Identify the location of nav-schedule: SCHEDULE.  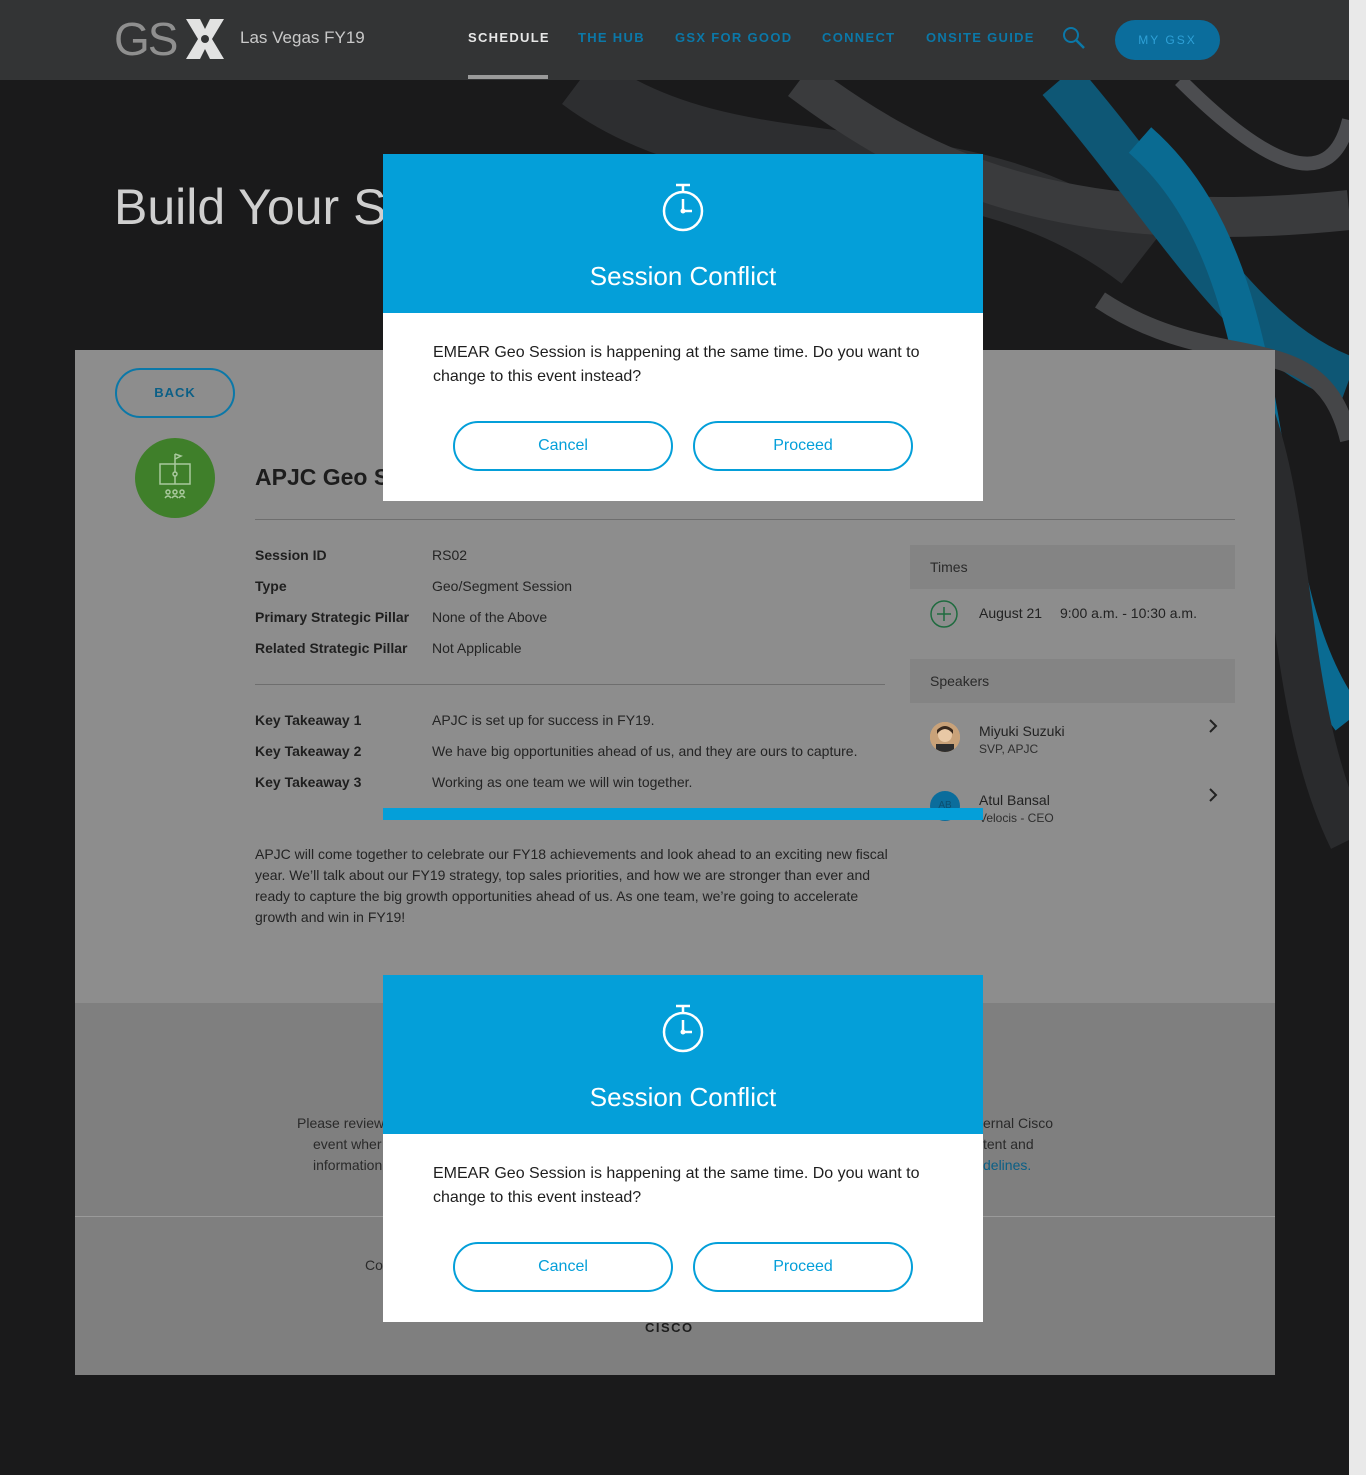
(509, 37).